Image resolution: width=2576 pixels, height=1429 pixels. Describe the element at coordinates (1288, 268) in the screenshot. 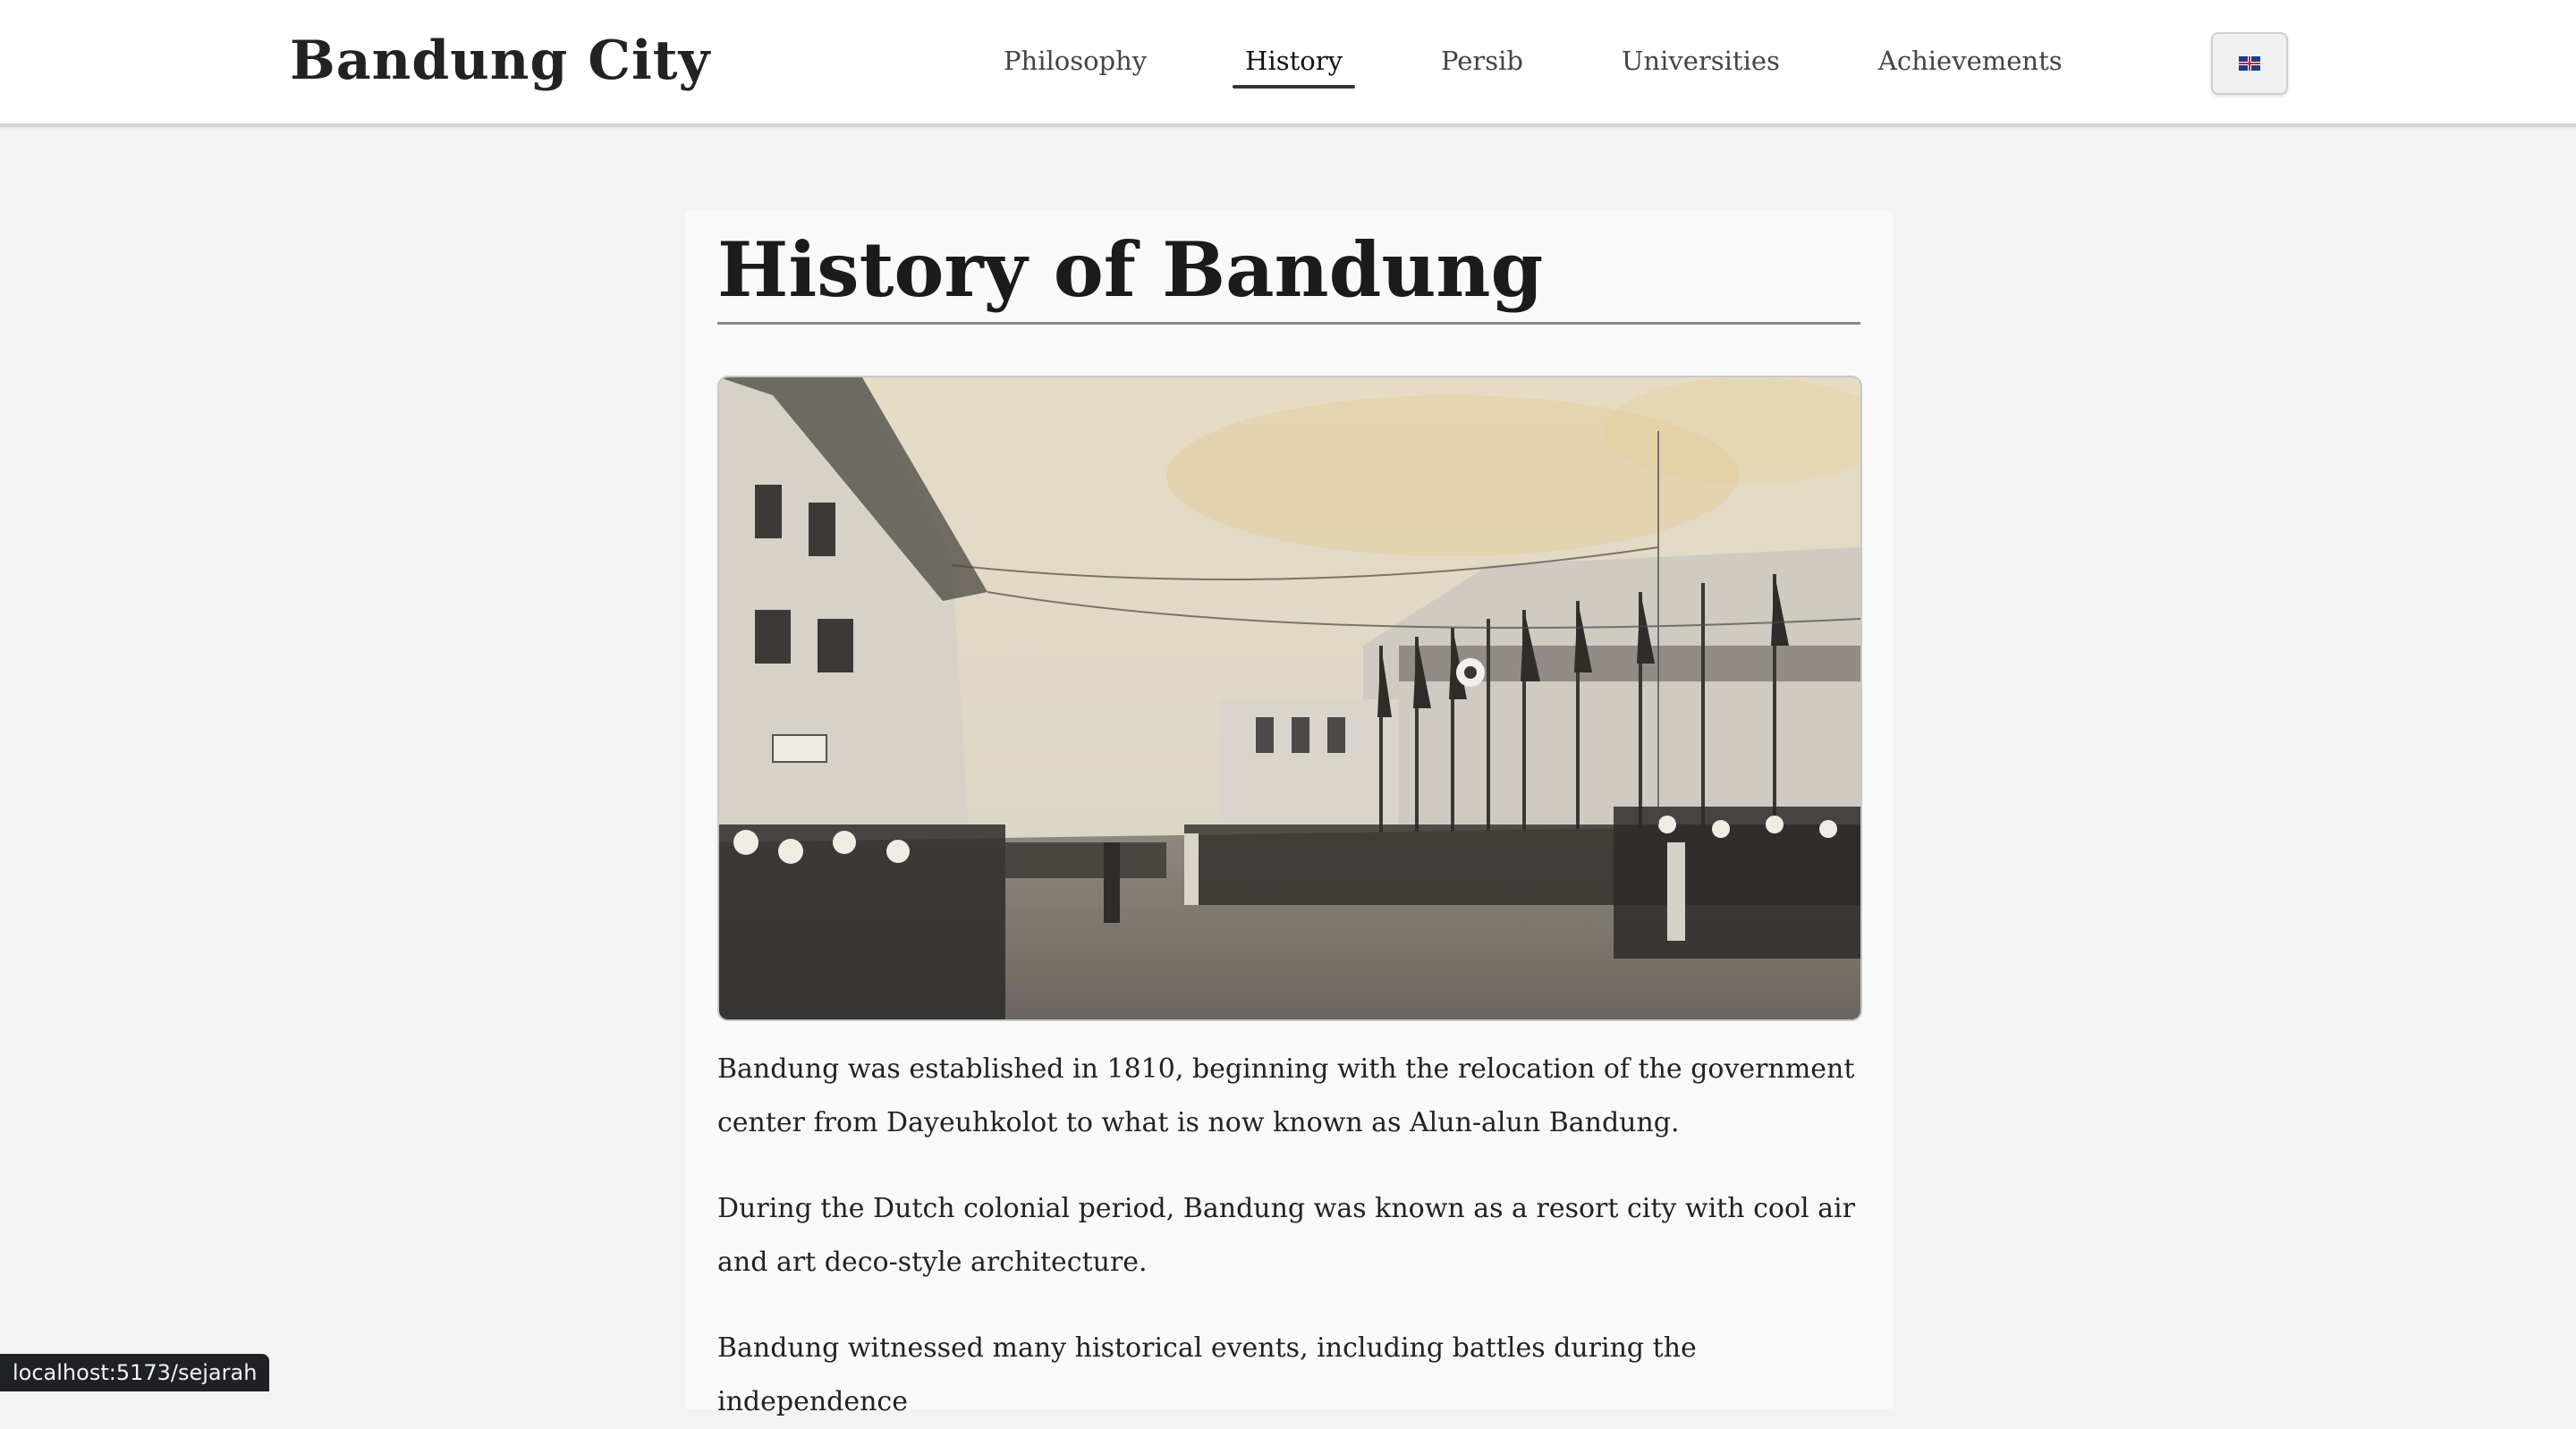

I see `page-title: History of Bandung` at that location.